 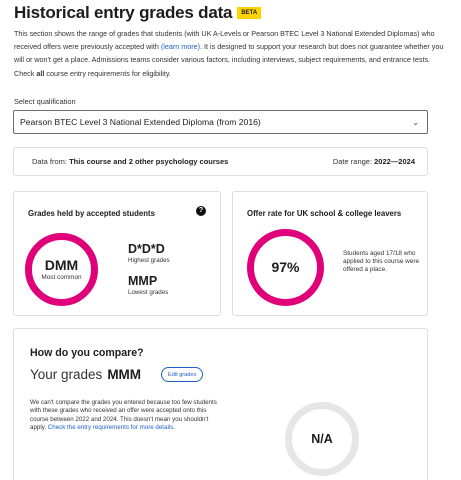 I want to click on lowest-grades-label: Lowest grades, so click(x=148, y=292).